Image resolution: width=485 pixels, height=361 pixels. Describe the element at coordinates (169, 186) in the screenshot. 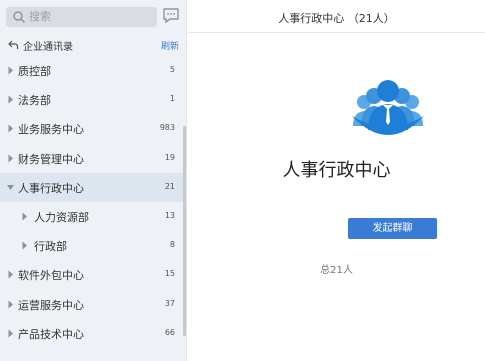

I see `department-count: 21` at that location.